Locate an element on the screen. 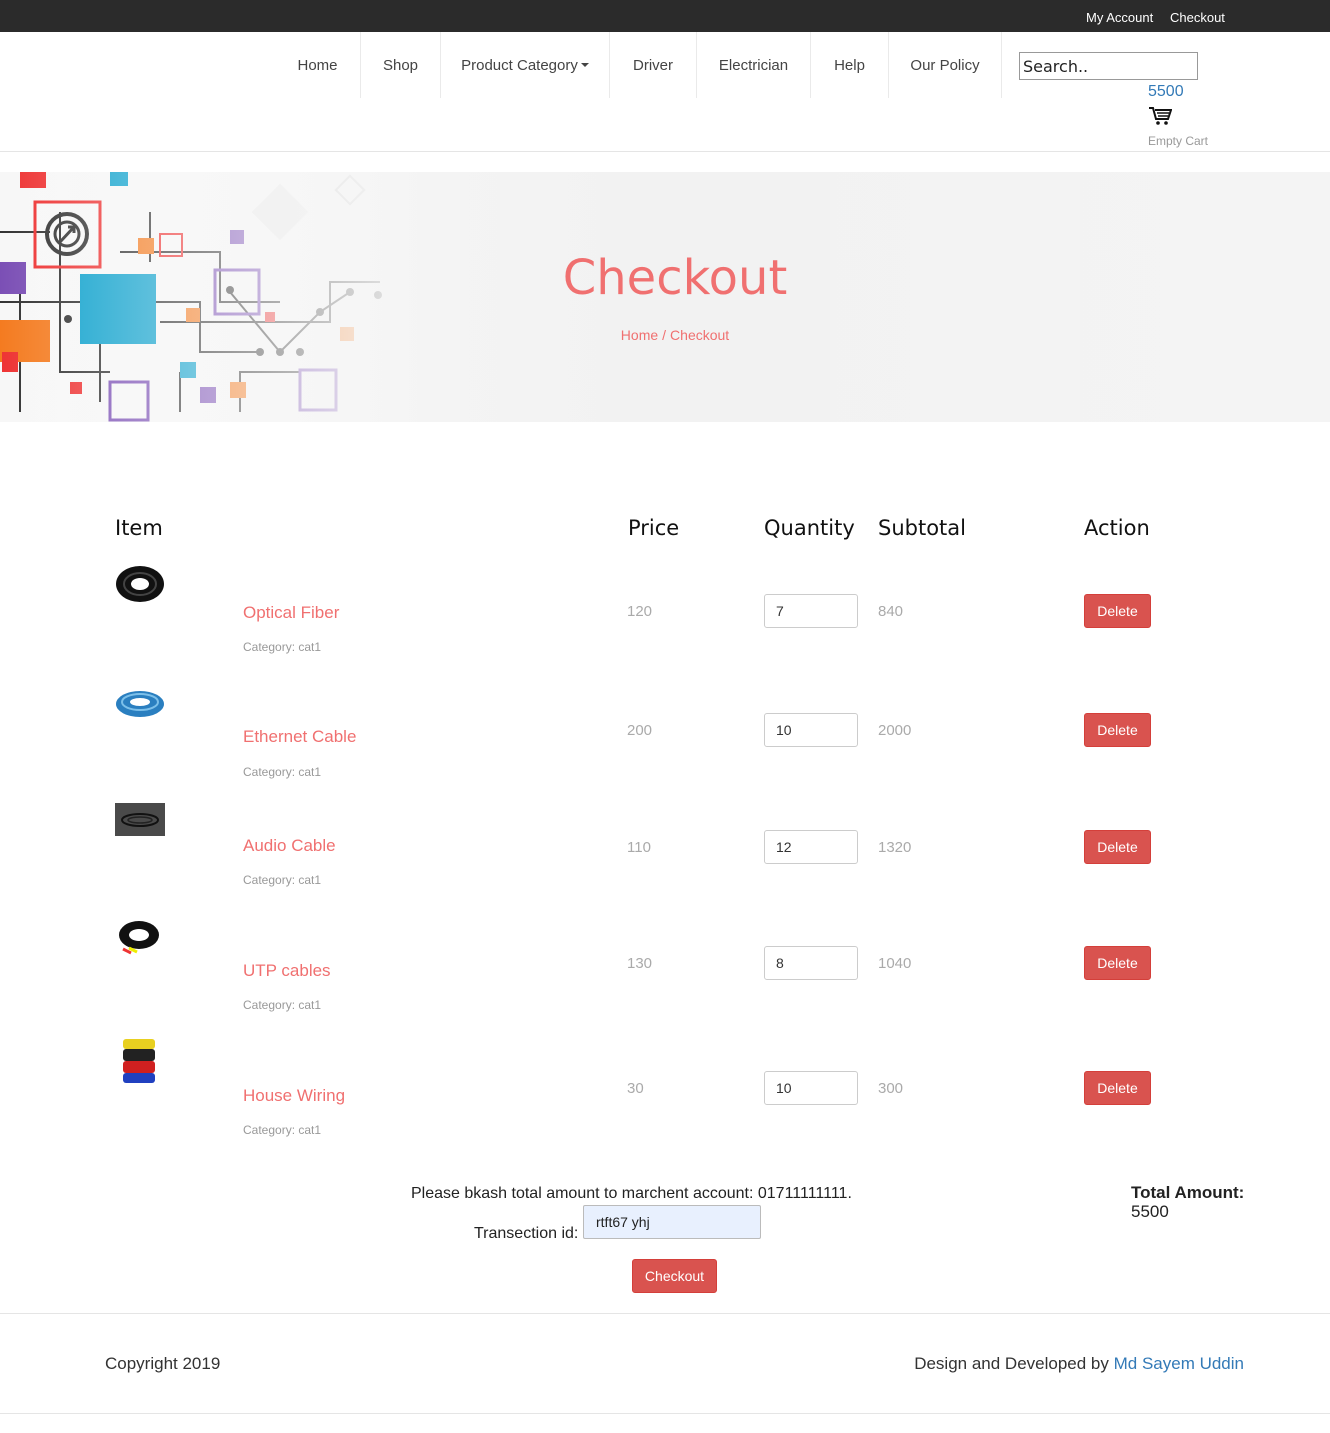 The image size is (1330, 1433). nav-item-help: Help is located at coordinates (850, 65).